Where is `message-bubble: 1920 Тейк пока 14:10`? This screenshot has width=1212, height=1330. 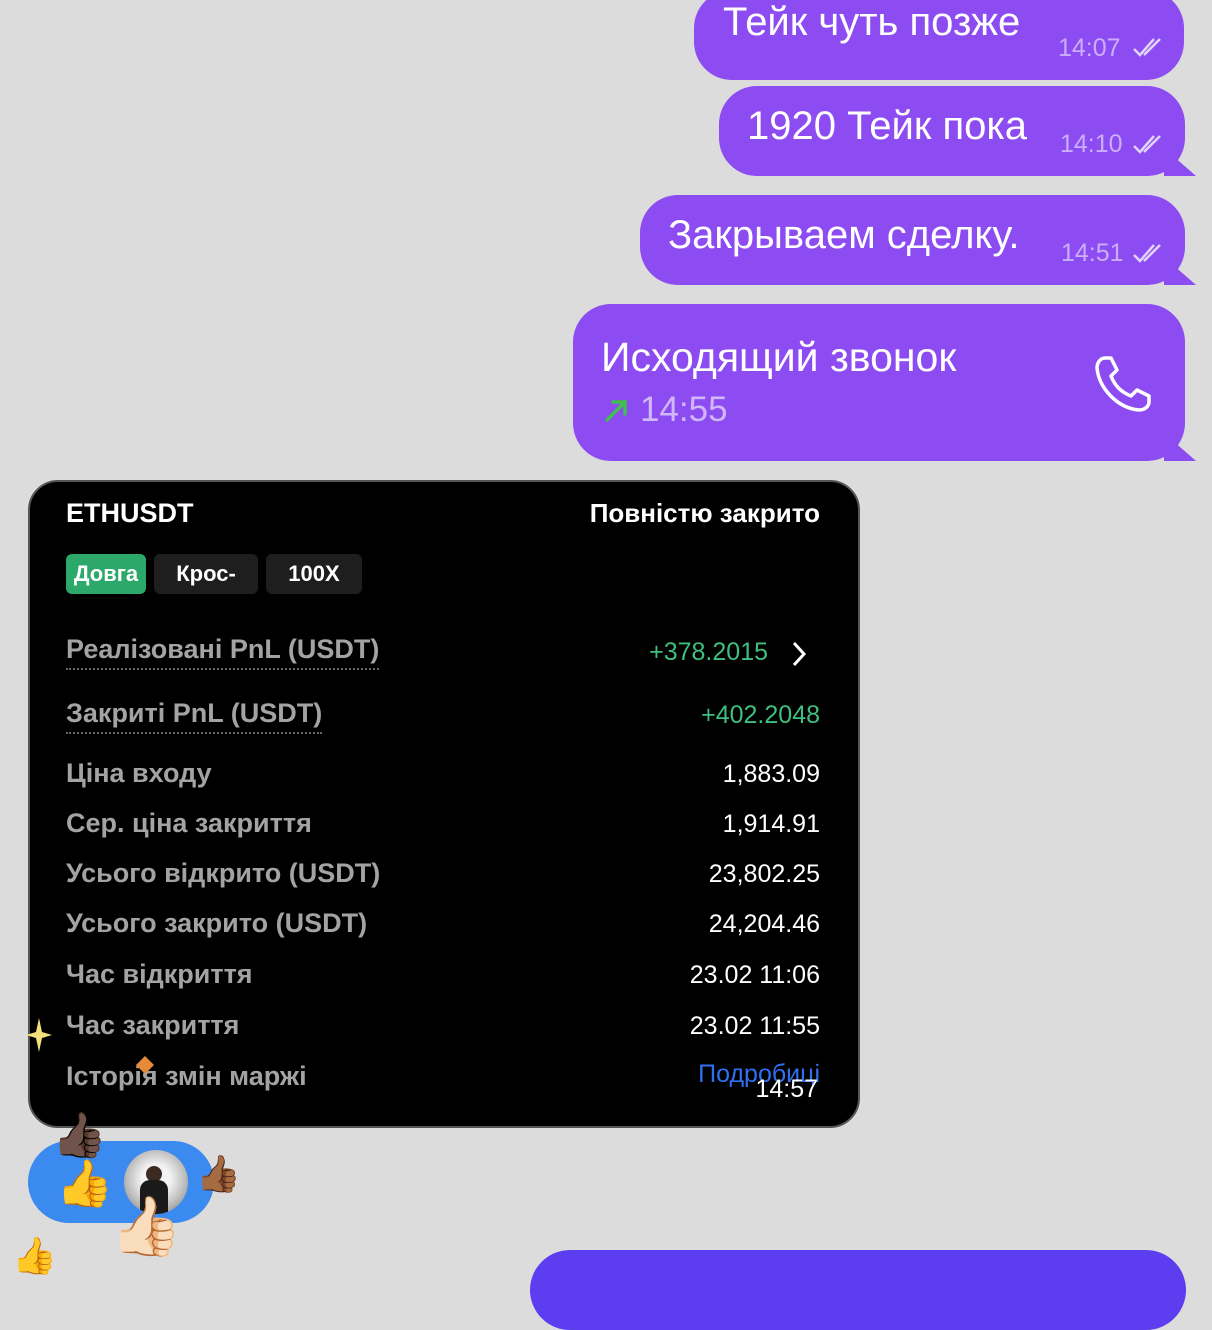 message-bubble: 1920 Тейк пока 14:10 is located at coordinates (952, 131).